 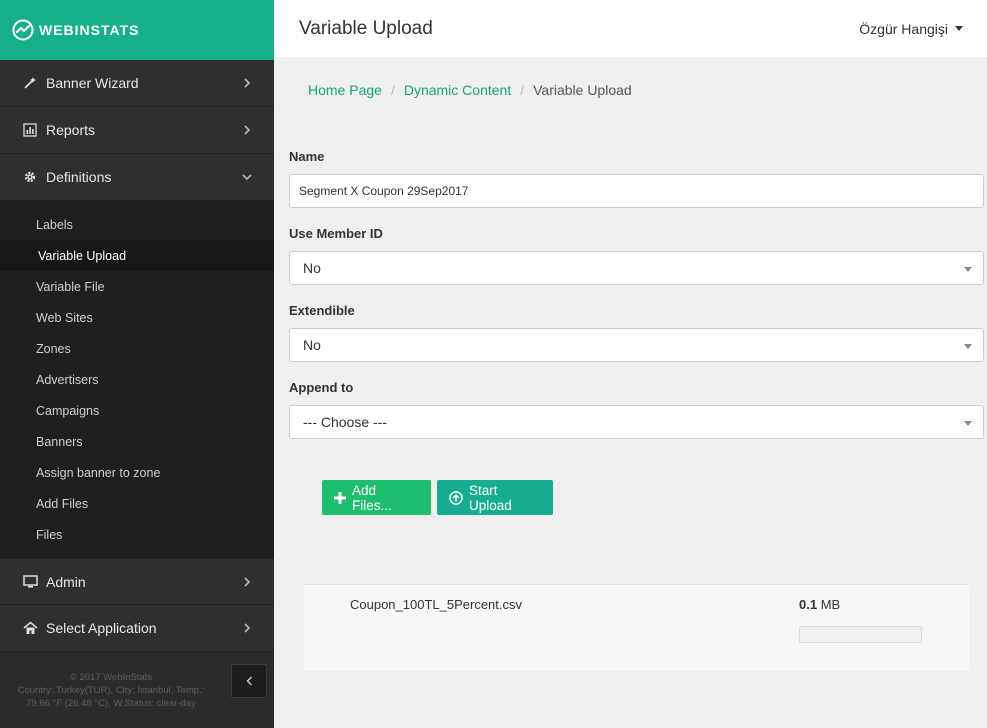 What do you see at coordinates (808, 604) in the screenshot?
I see `file-size-value: 0.1` at bounding box center [808, 604].